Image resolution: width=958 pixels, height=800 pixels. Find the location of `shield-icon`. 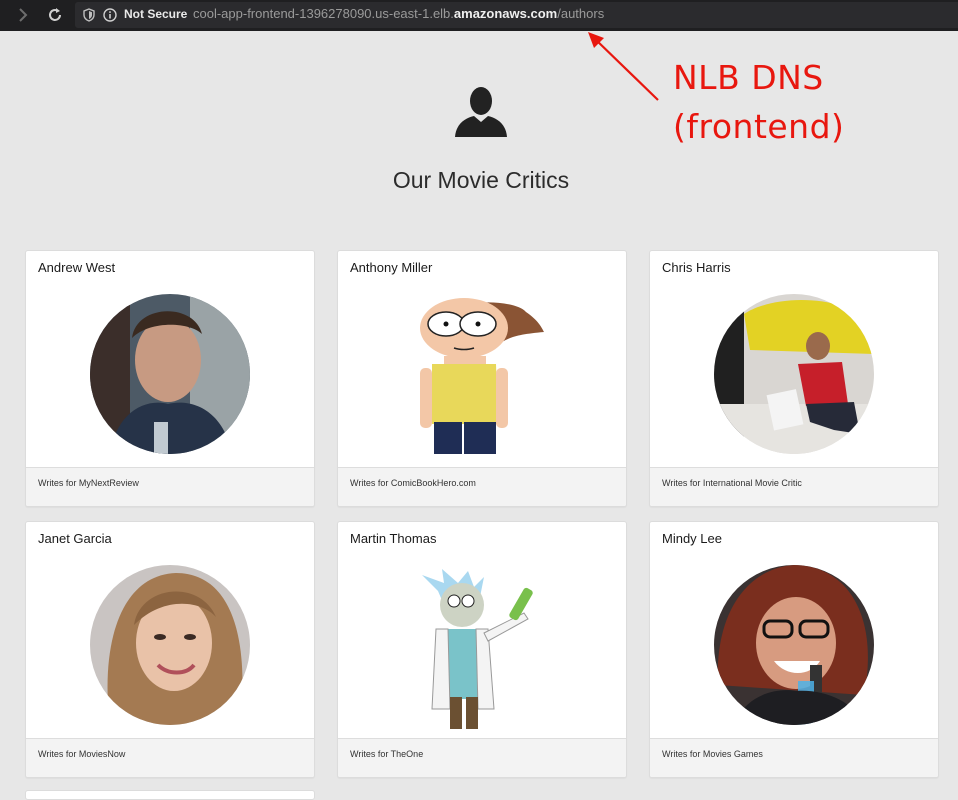

shield-icon is located at coordinates (89, 15).